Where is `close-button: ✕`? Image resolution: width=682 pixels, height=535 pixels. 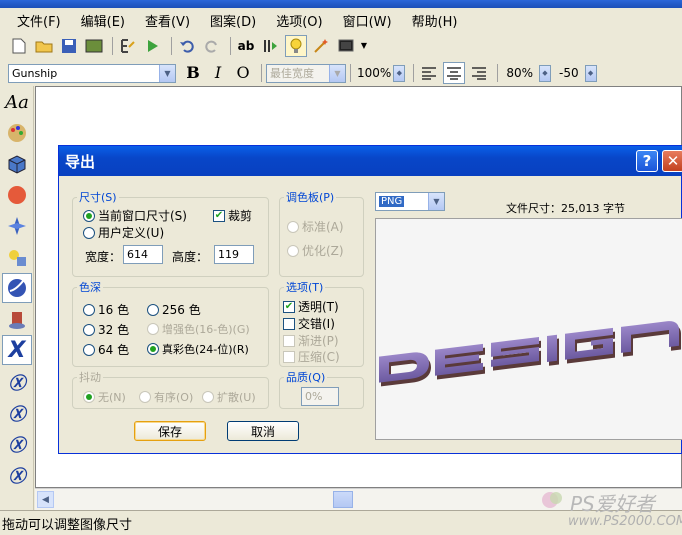
close-button: ✕ is located at coordinates (672, 161).